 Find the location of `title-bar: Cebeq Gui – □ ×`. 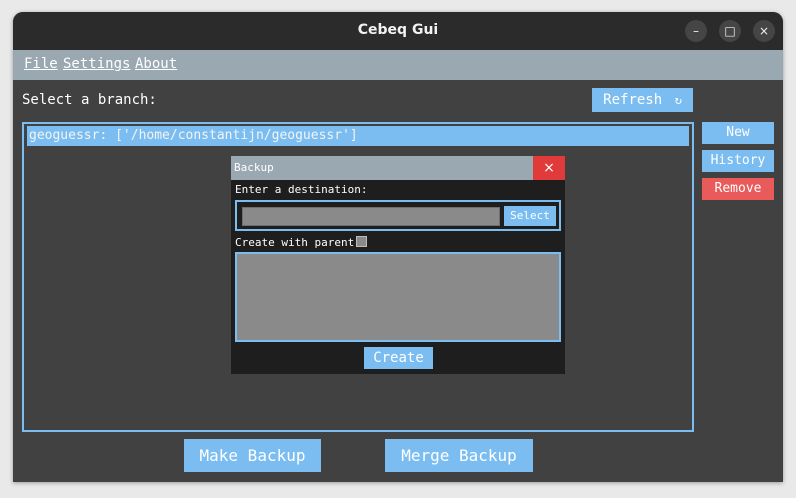

title-bar: Cebeq Gui – □ × is located at coordinates (398, 31).